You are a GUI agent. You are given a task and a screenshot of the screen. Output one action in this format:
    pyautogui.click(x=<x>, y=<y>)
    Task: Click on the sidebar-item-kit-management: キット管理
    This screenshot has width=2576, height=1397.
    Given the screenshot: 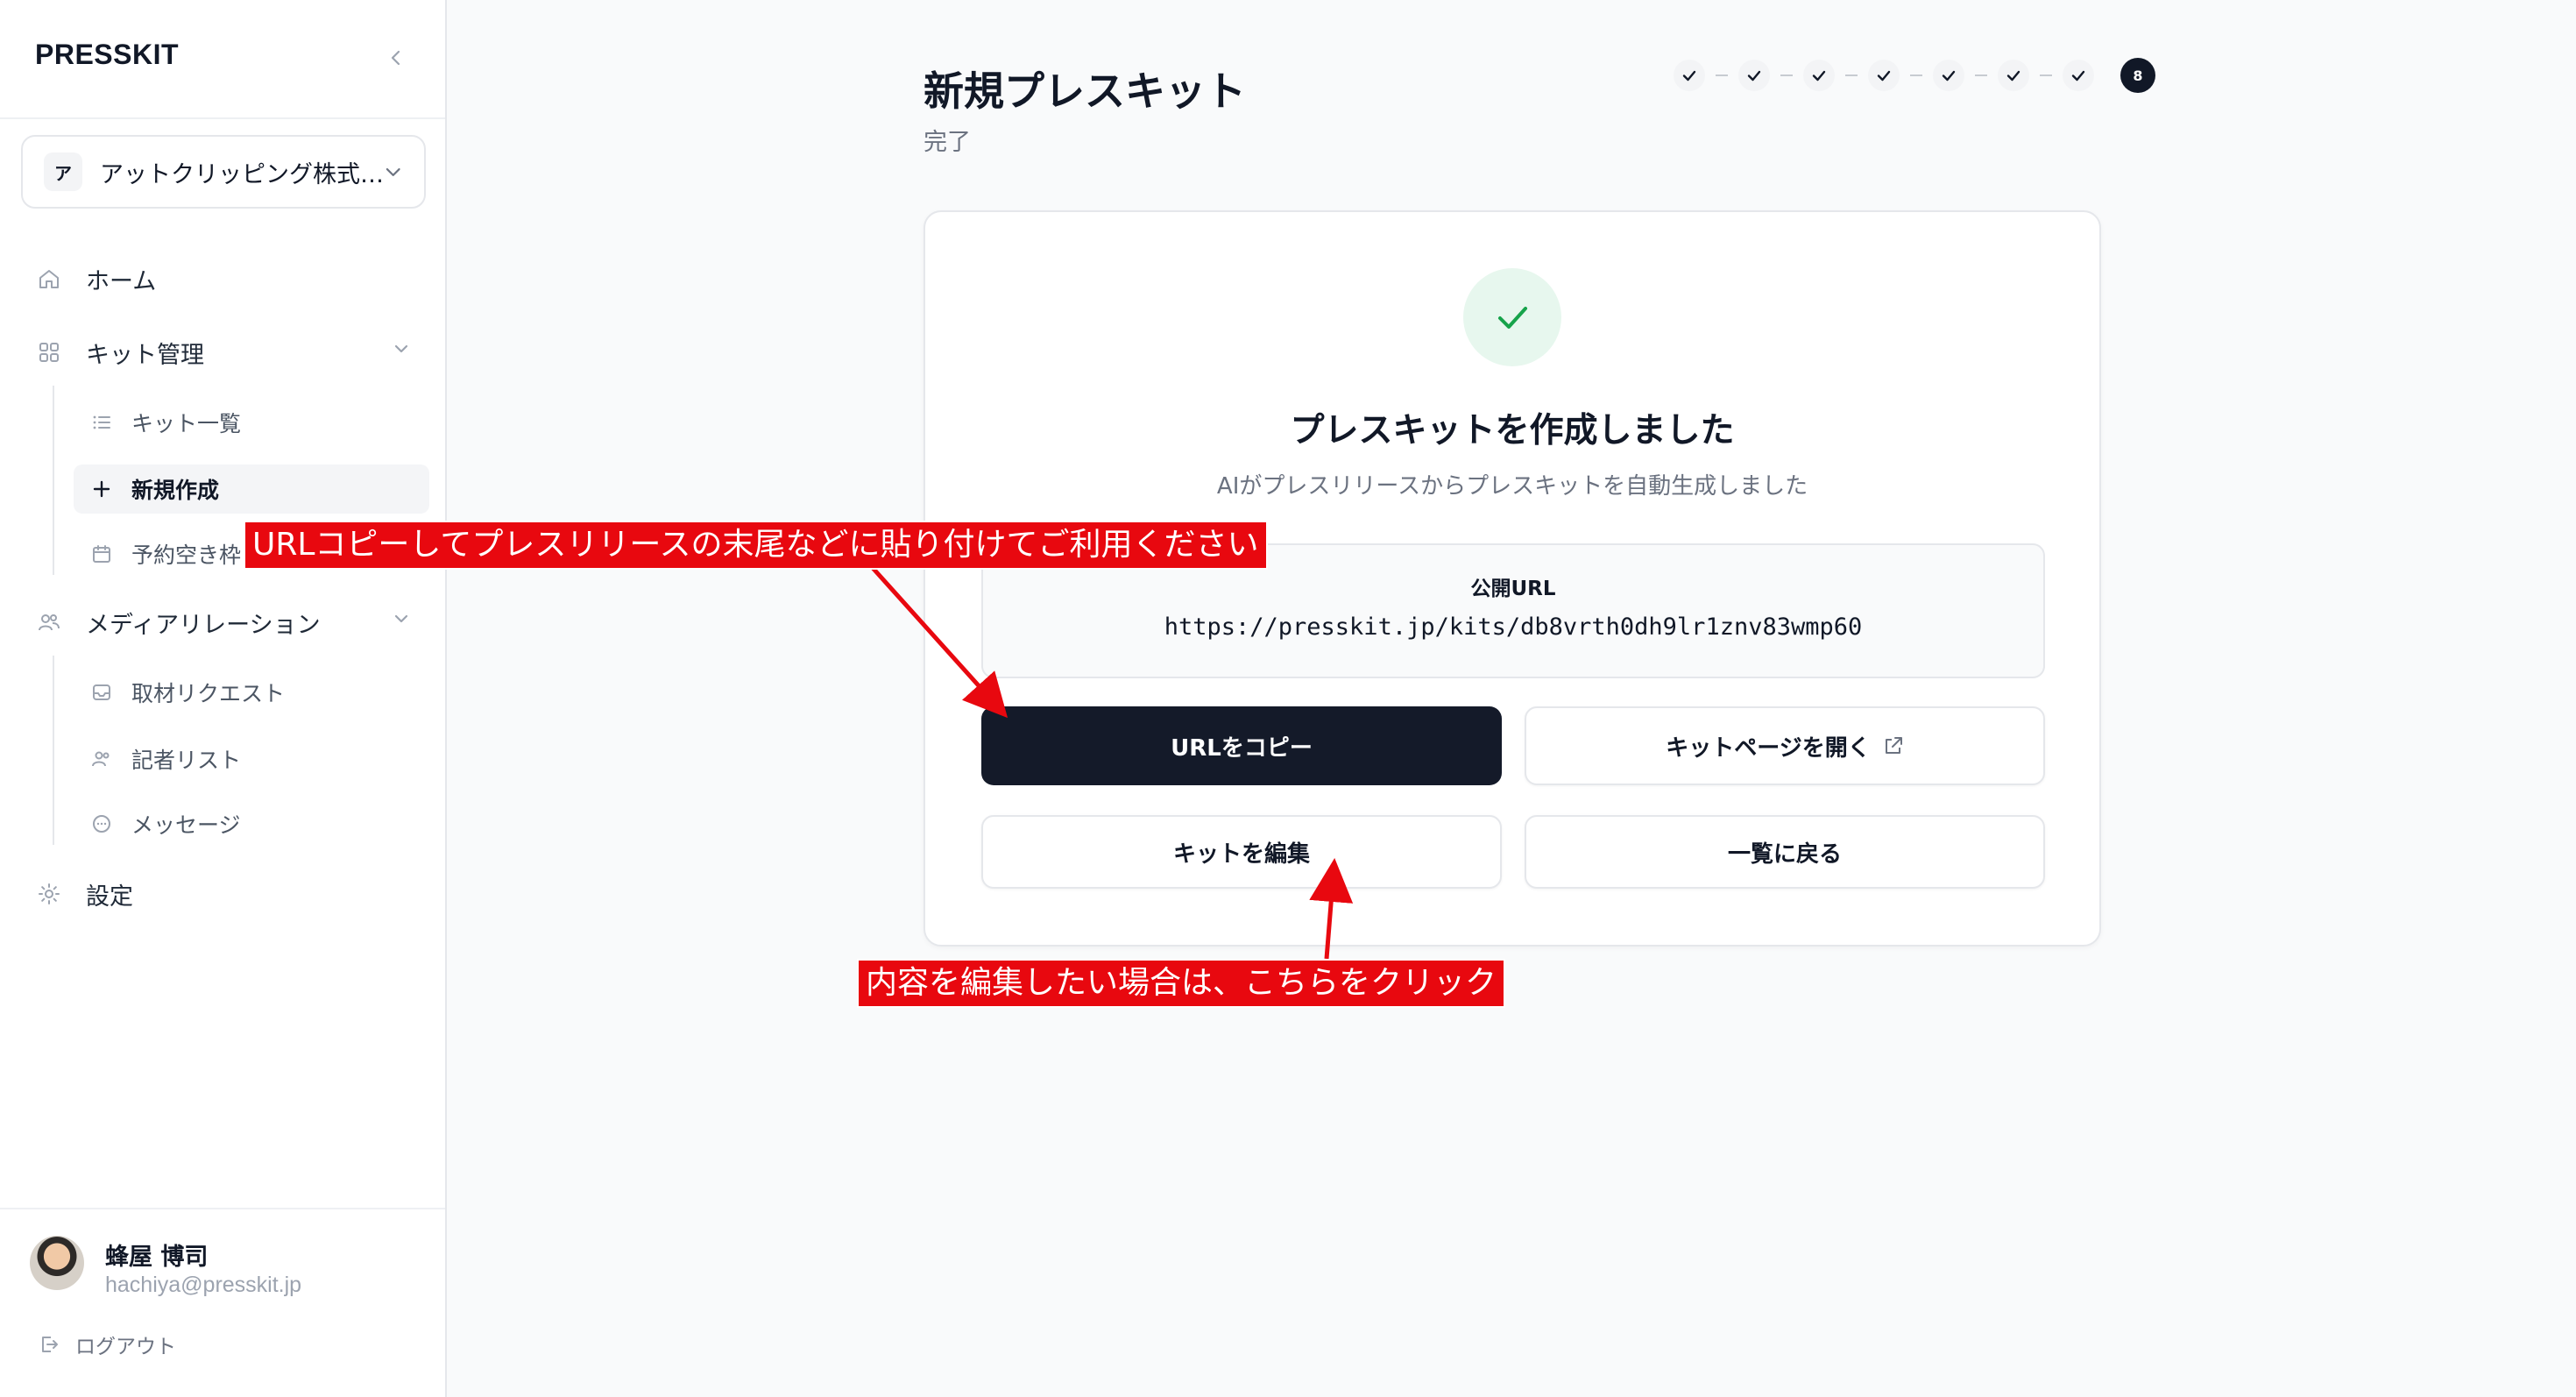 What is the action you would take?
    pyautogui.click(x=223, y=352)
    